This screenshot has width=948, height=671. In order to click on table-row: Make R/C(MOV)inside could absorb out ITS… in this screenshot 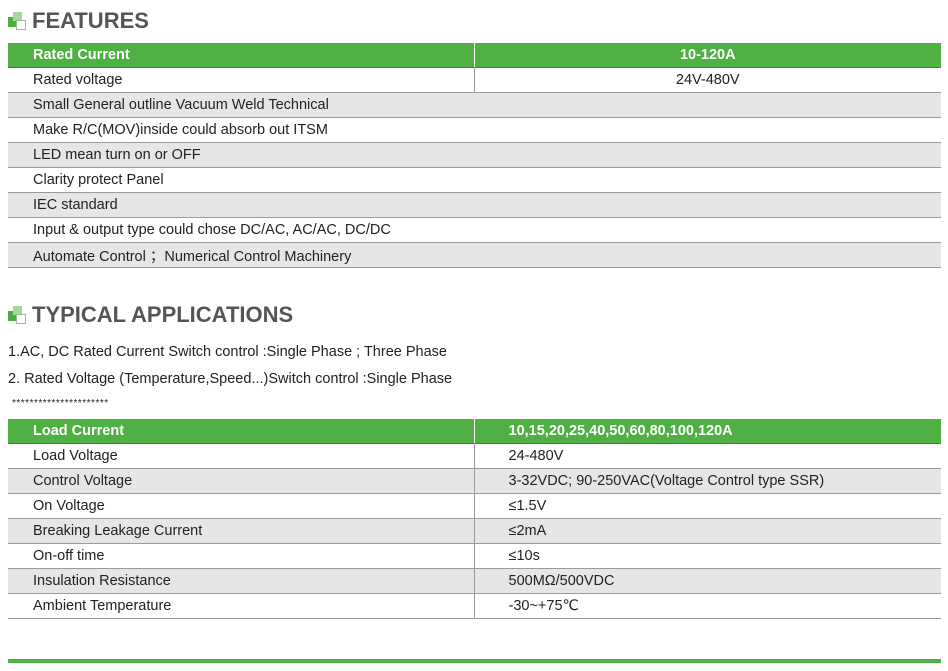, I will do `click(474, 130)`.